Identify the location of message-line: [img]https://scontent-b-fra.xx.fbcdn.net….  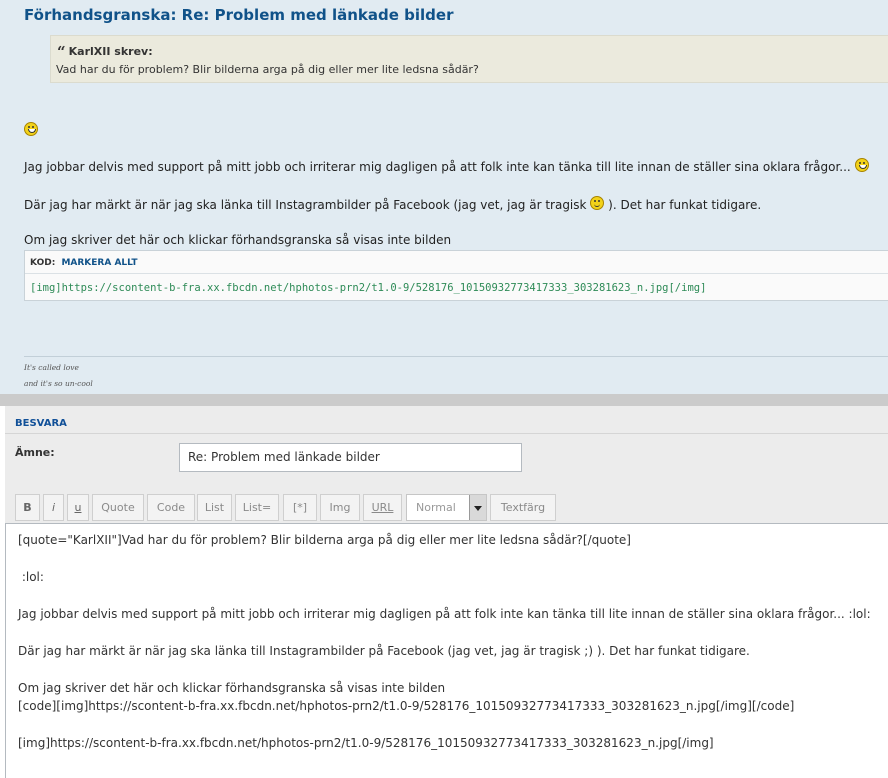
(366, 743).